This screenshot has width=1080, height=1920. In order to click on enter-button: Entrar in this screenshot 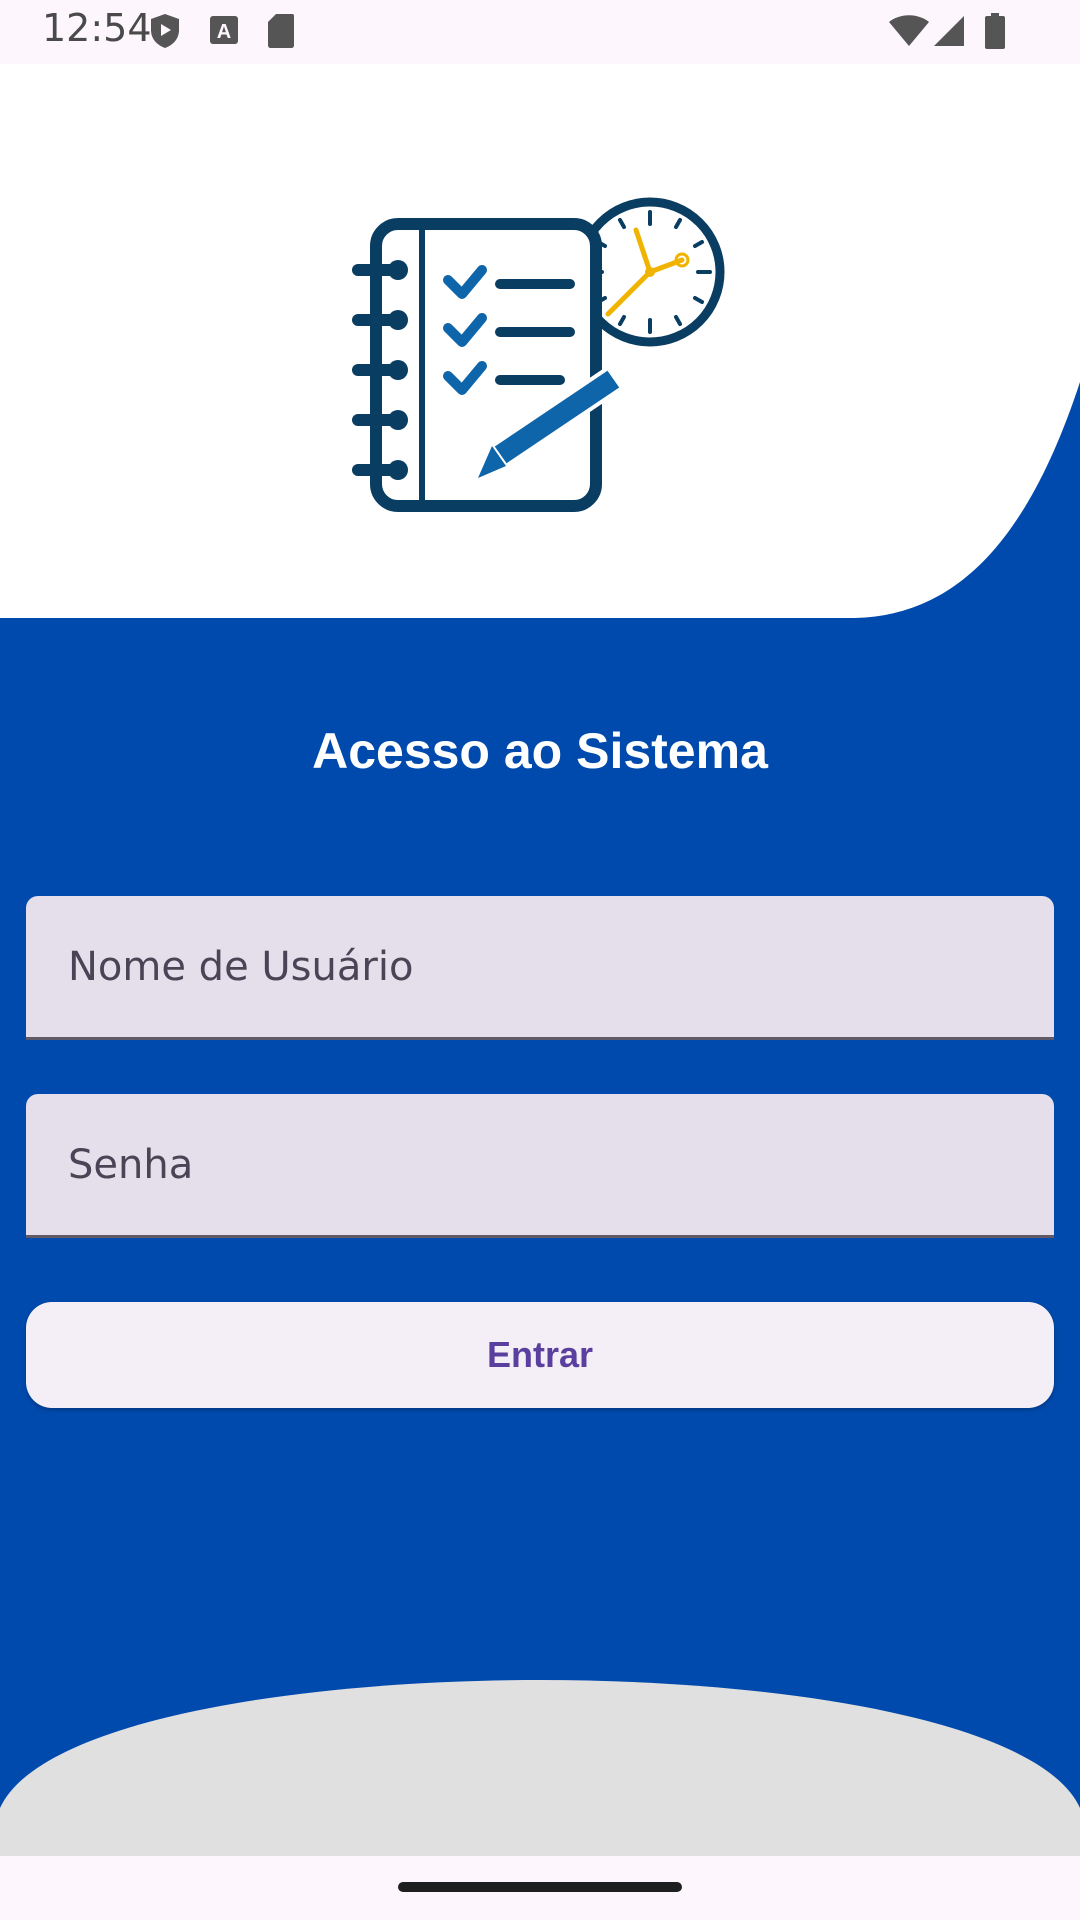, I will do `click(540, 1355)`.